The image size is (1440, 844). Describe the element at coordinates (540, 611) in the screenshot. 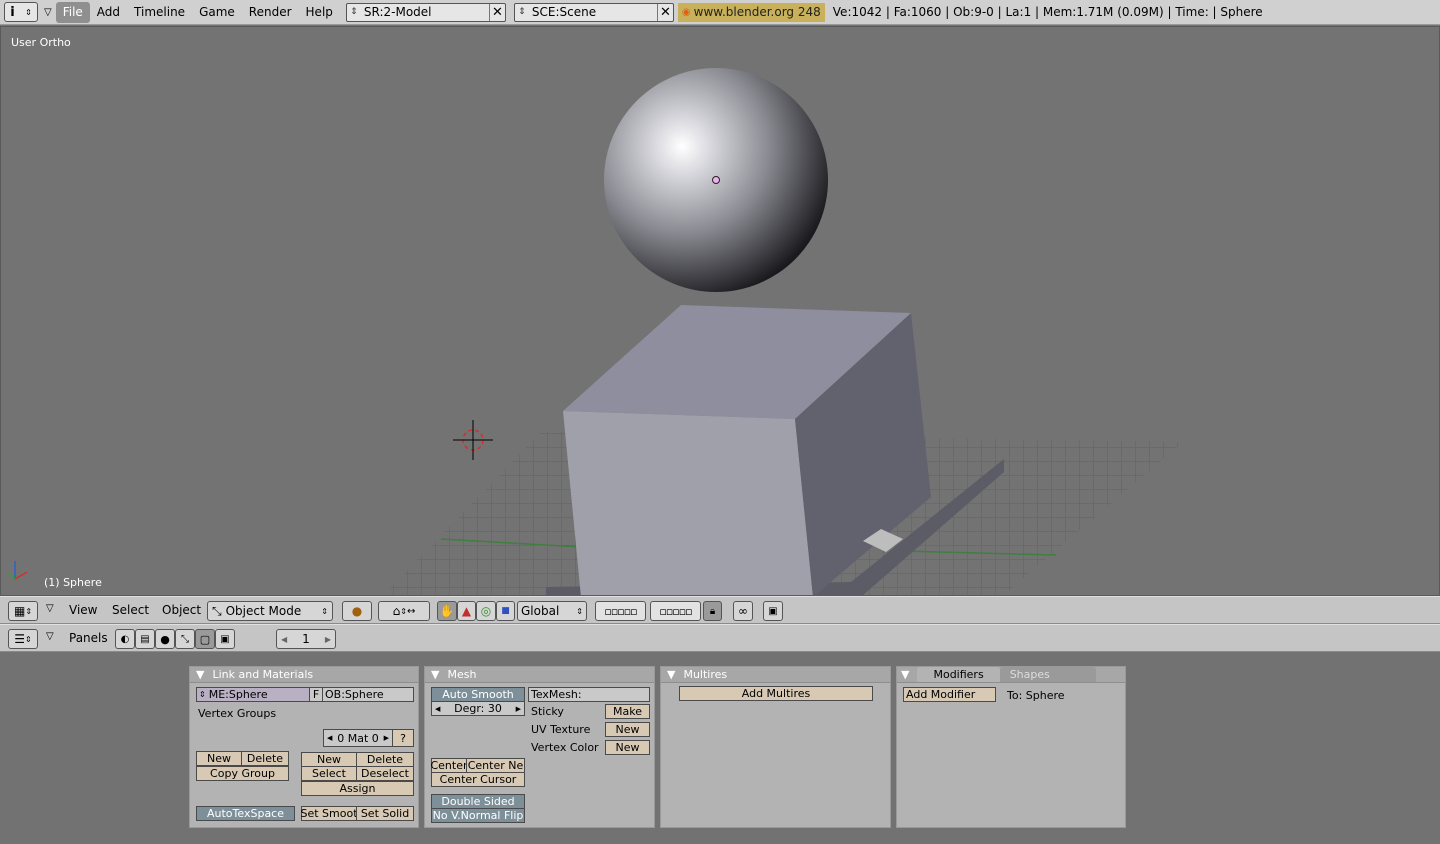

I see `orientation-label: Global` at that location.